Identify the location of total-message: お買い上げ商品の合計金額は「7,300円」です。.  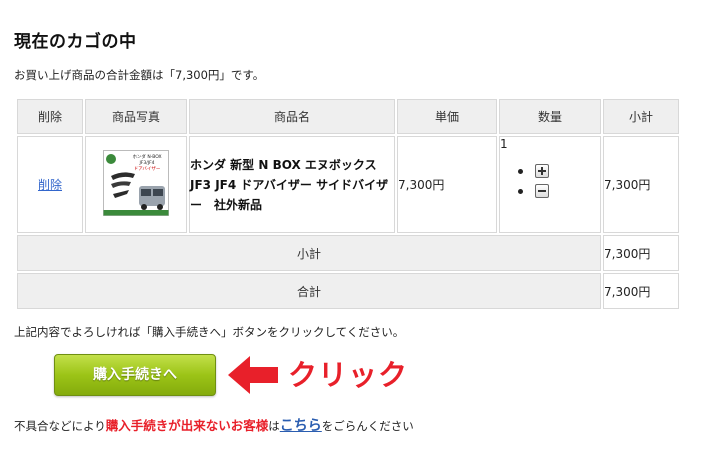
(139, 75).